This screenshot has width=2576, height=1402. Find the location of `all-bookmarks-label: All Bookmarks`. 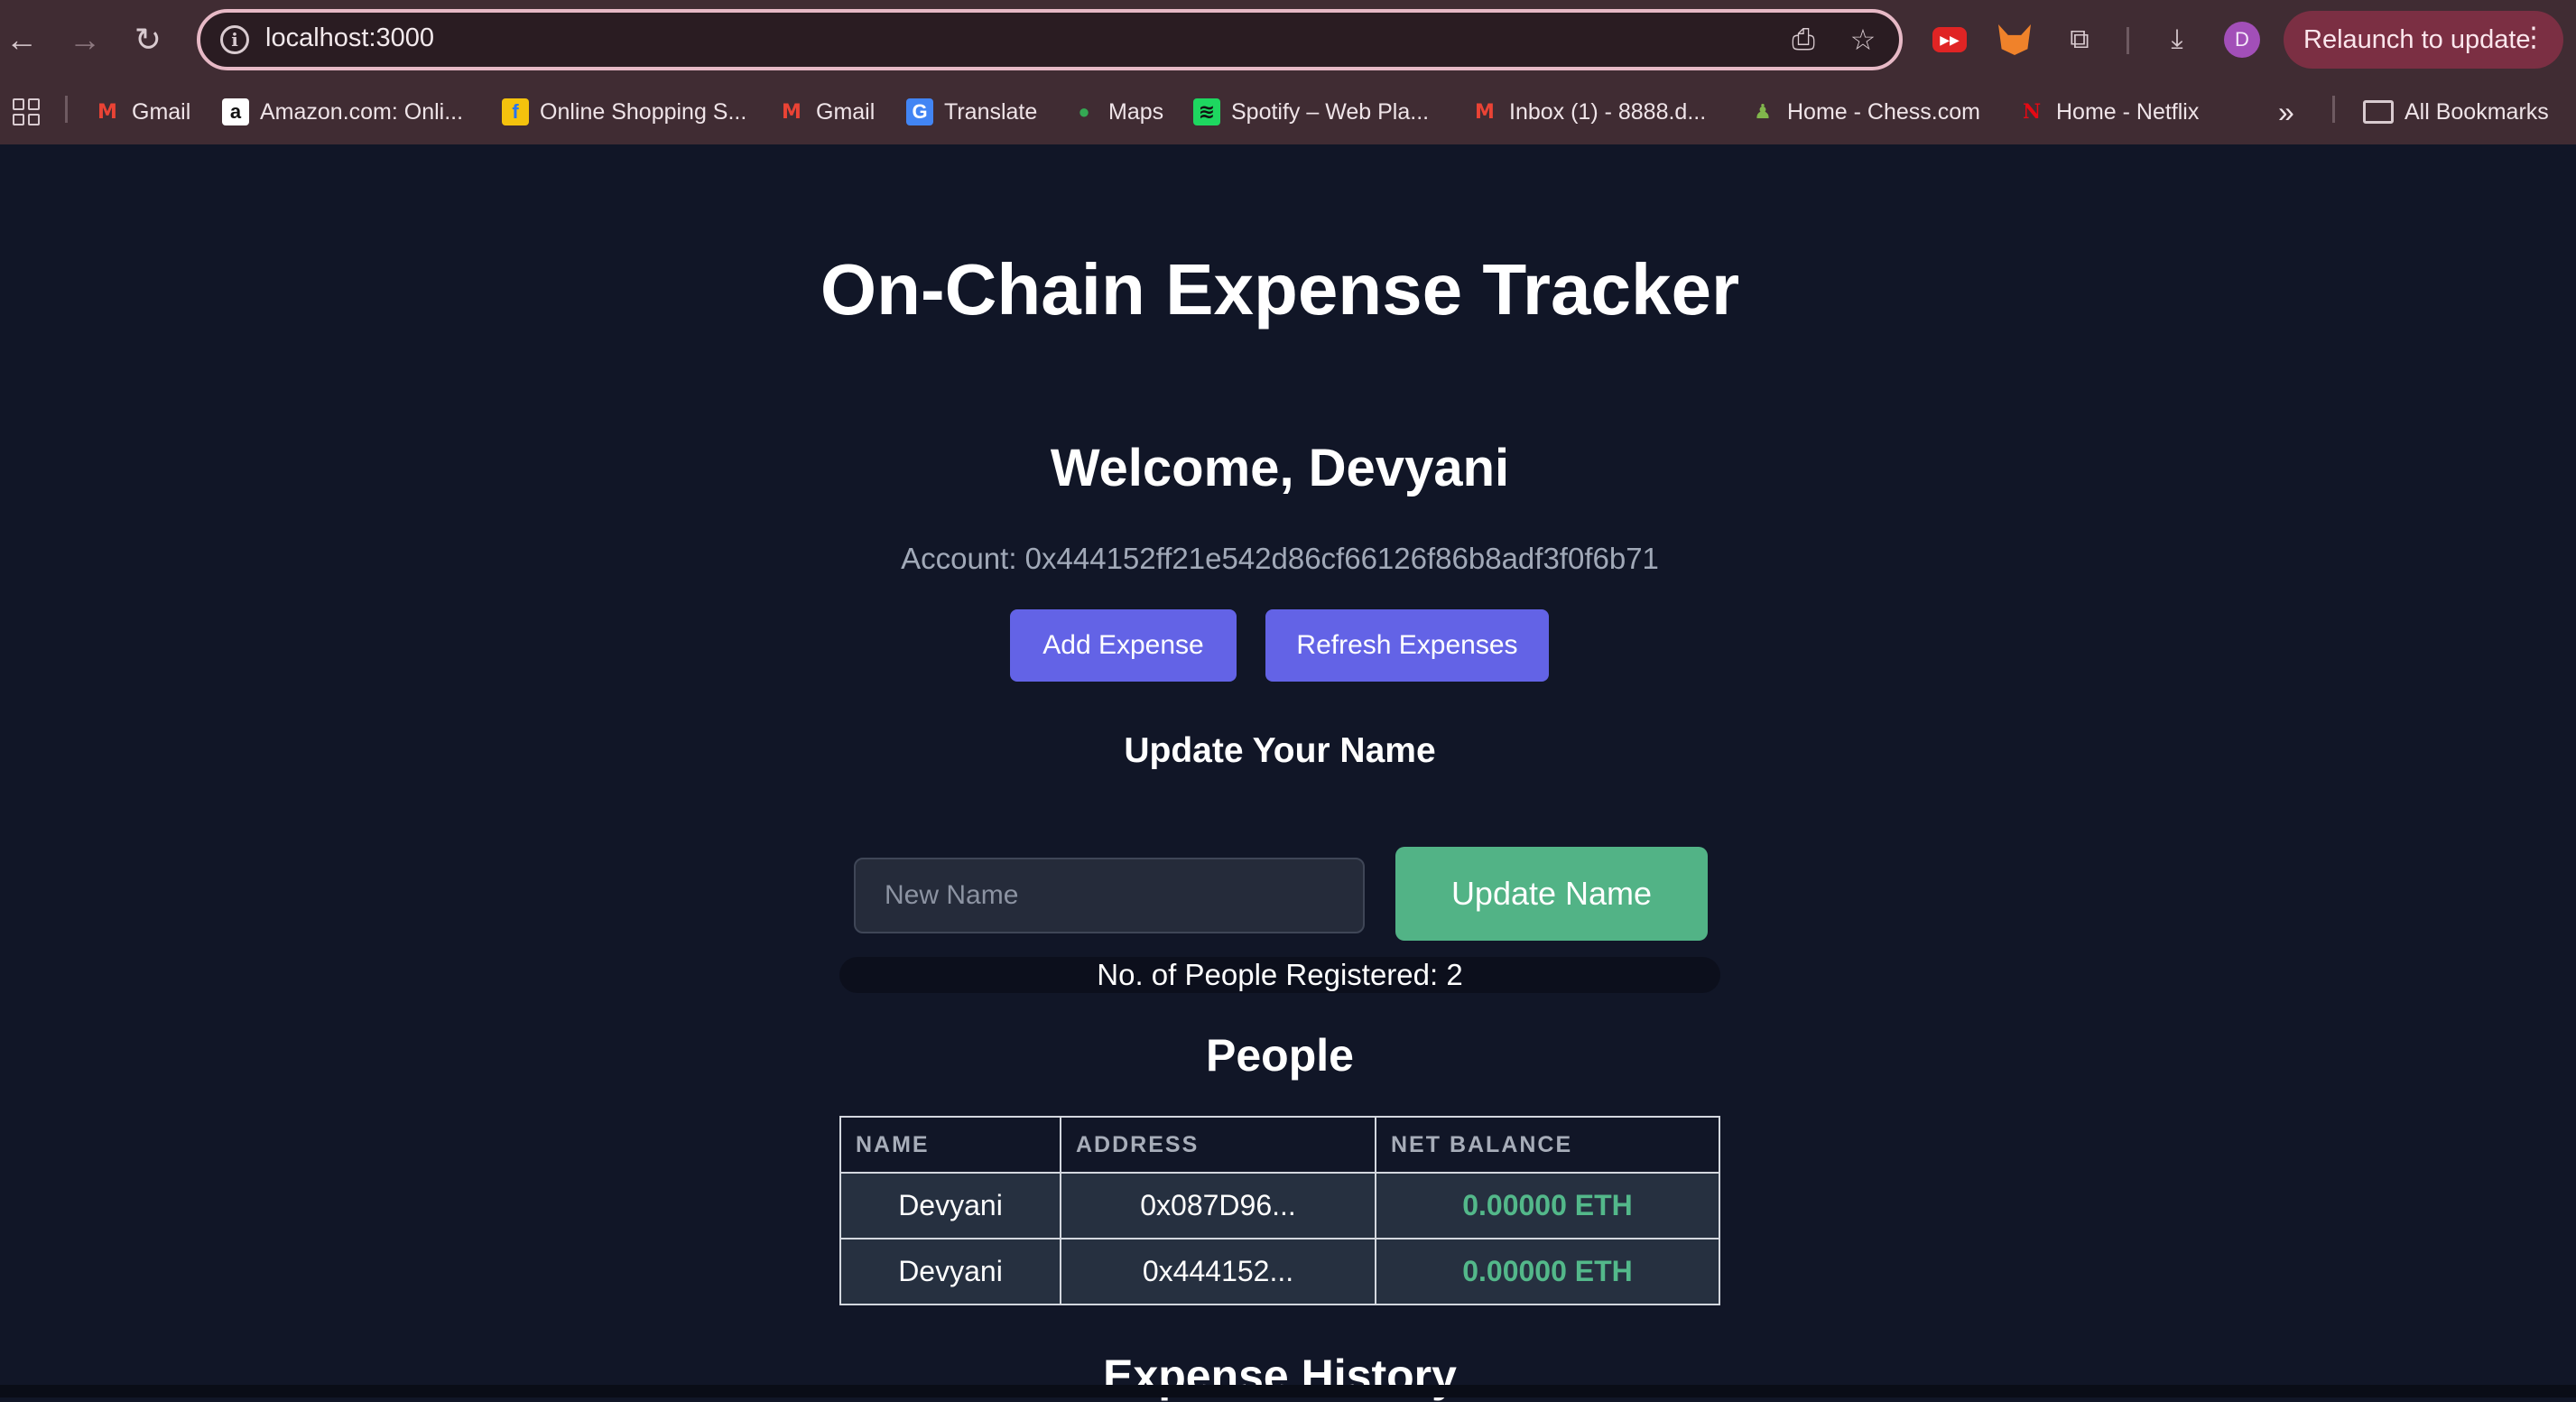

all-bookmarks-label: All Bookmarks is located at coordinates (2477, 111).